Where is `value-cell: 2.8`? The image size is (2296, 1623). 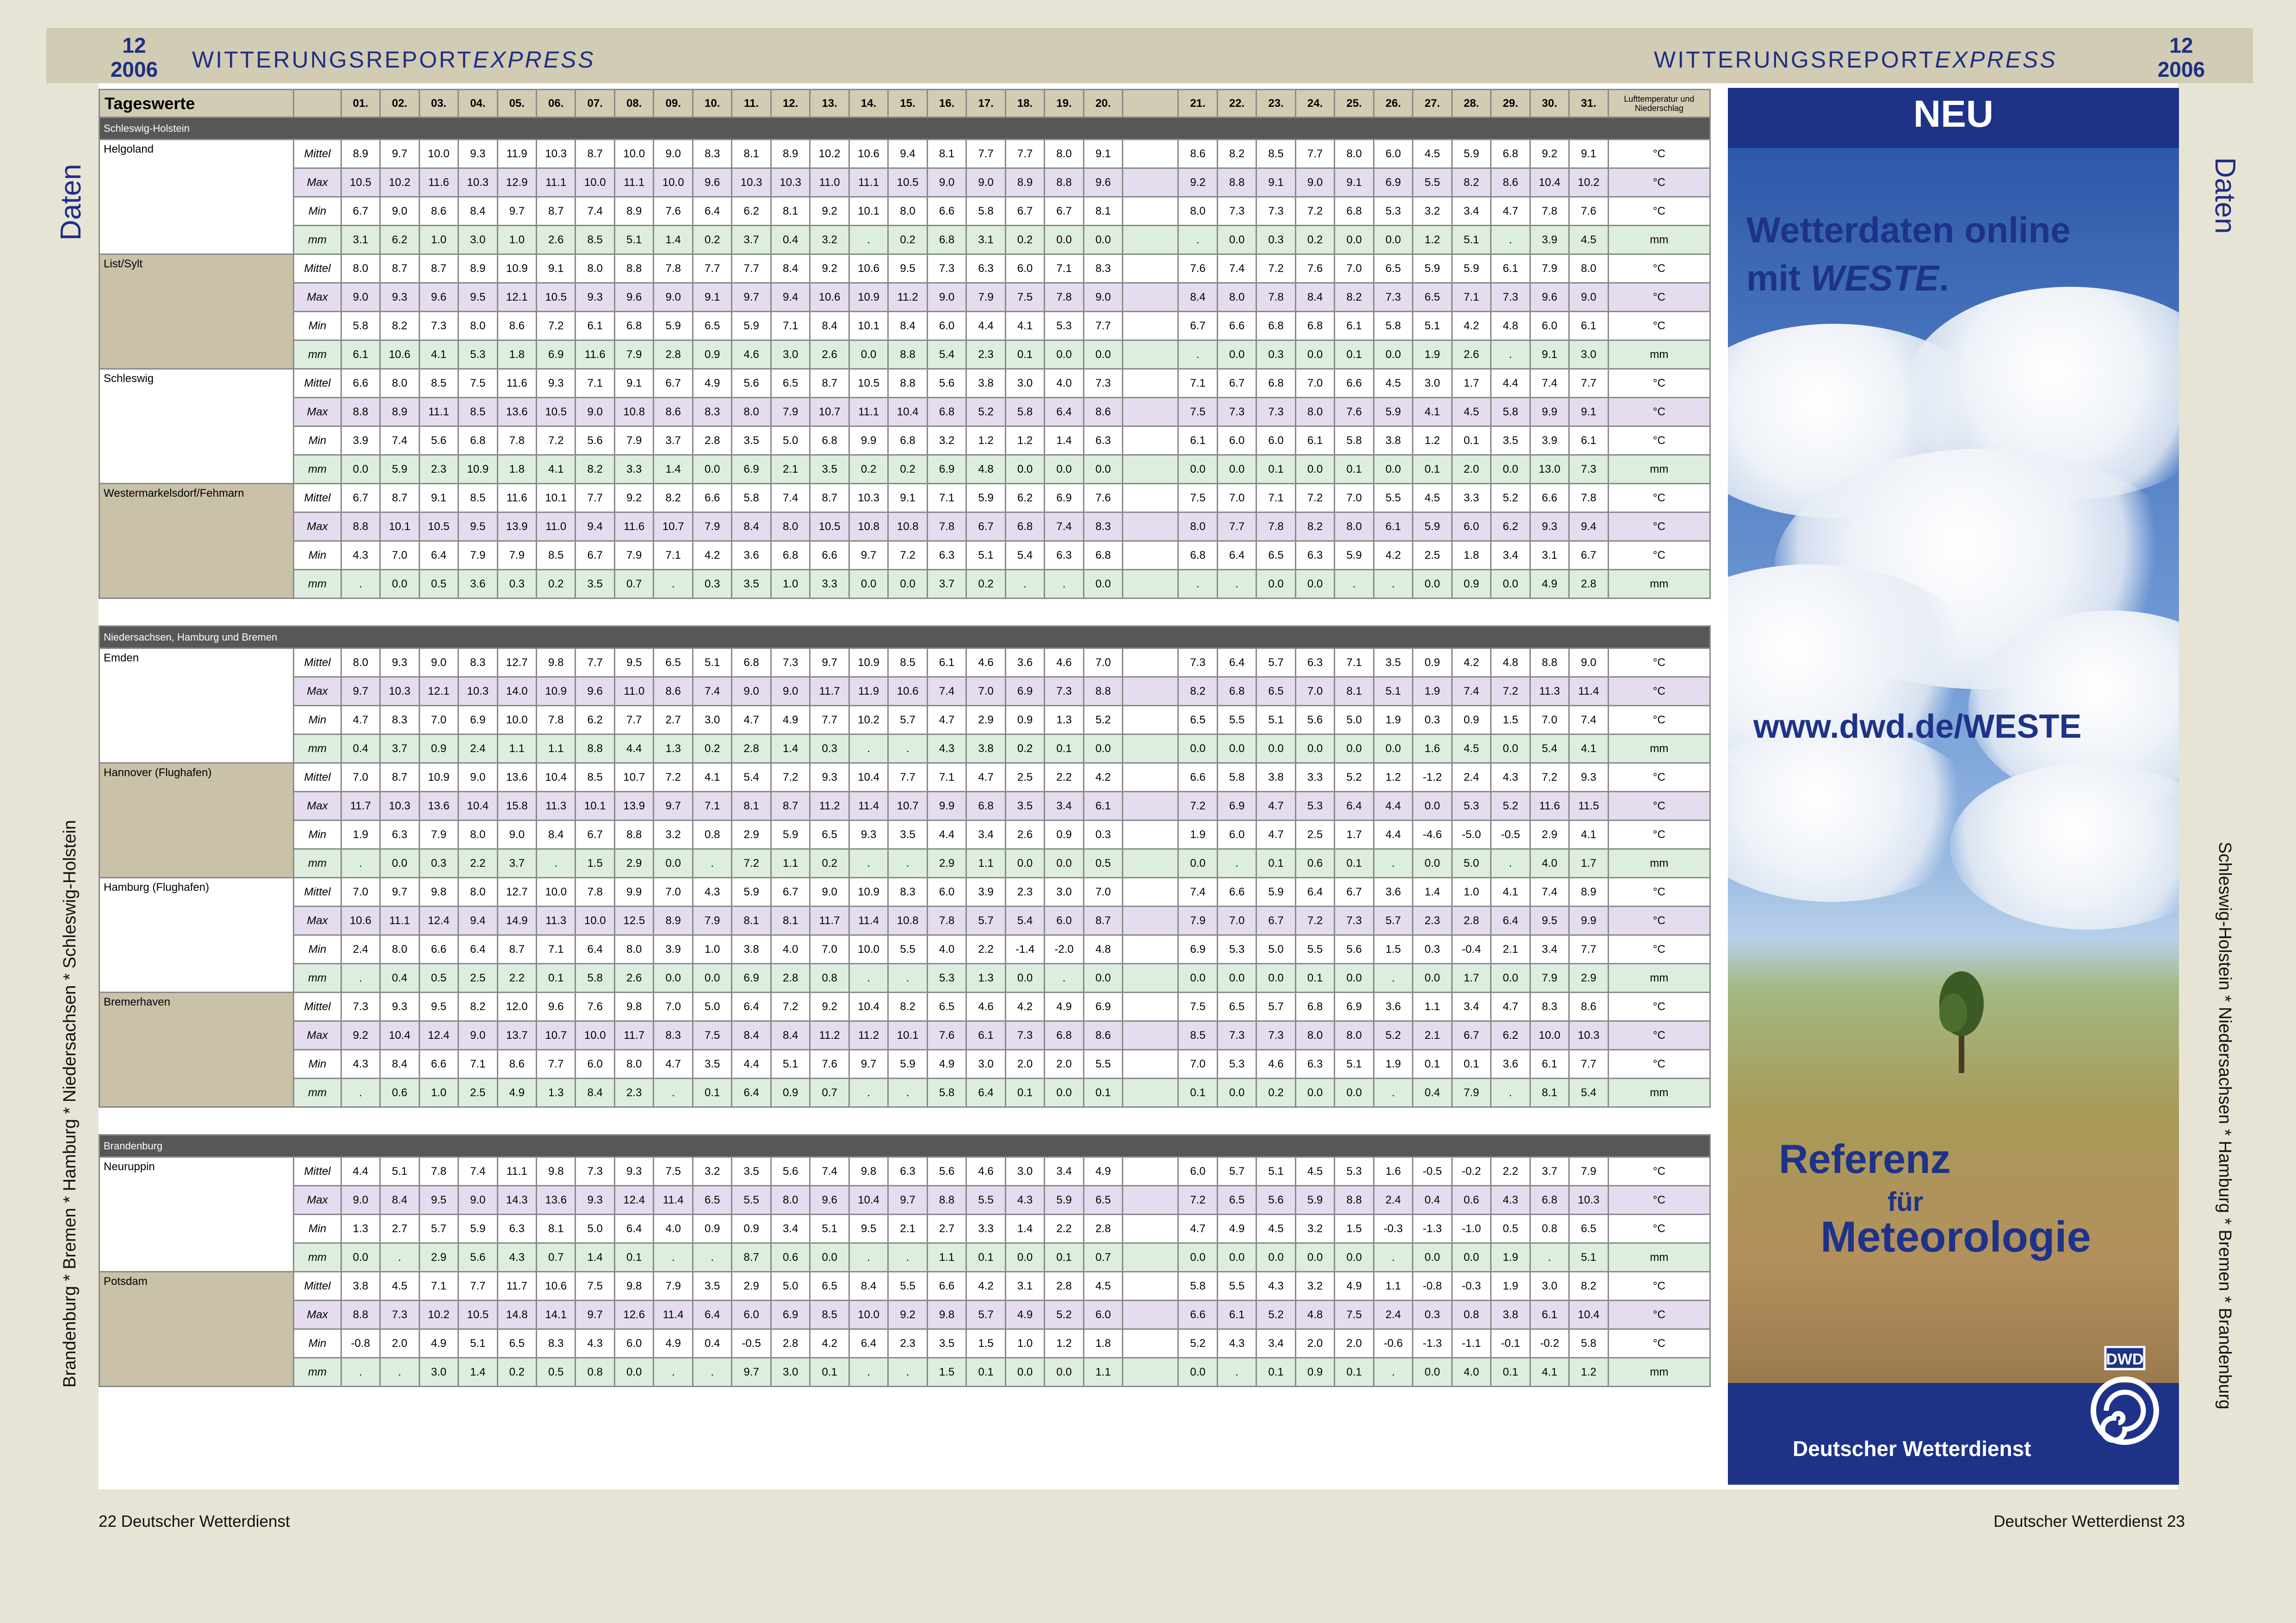 value-cell: 2.8 is located at coordinates (712, 441).